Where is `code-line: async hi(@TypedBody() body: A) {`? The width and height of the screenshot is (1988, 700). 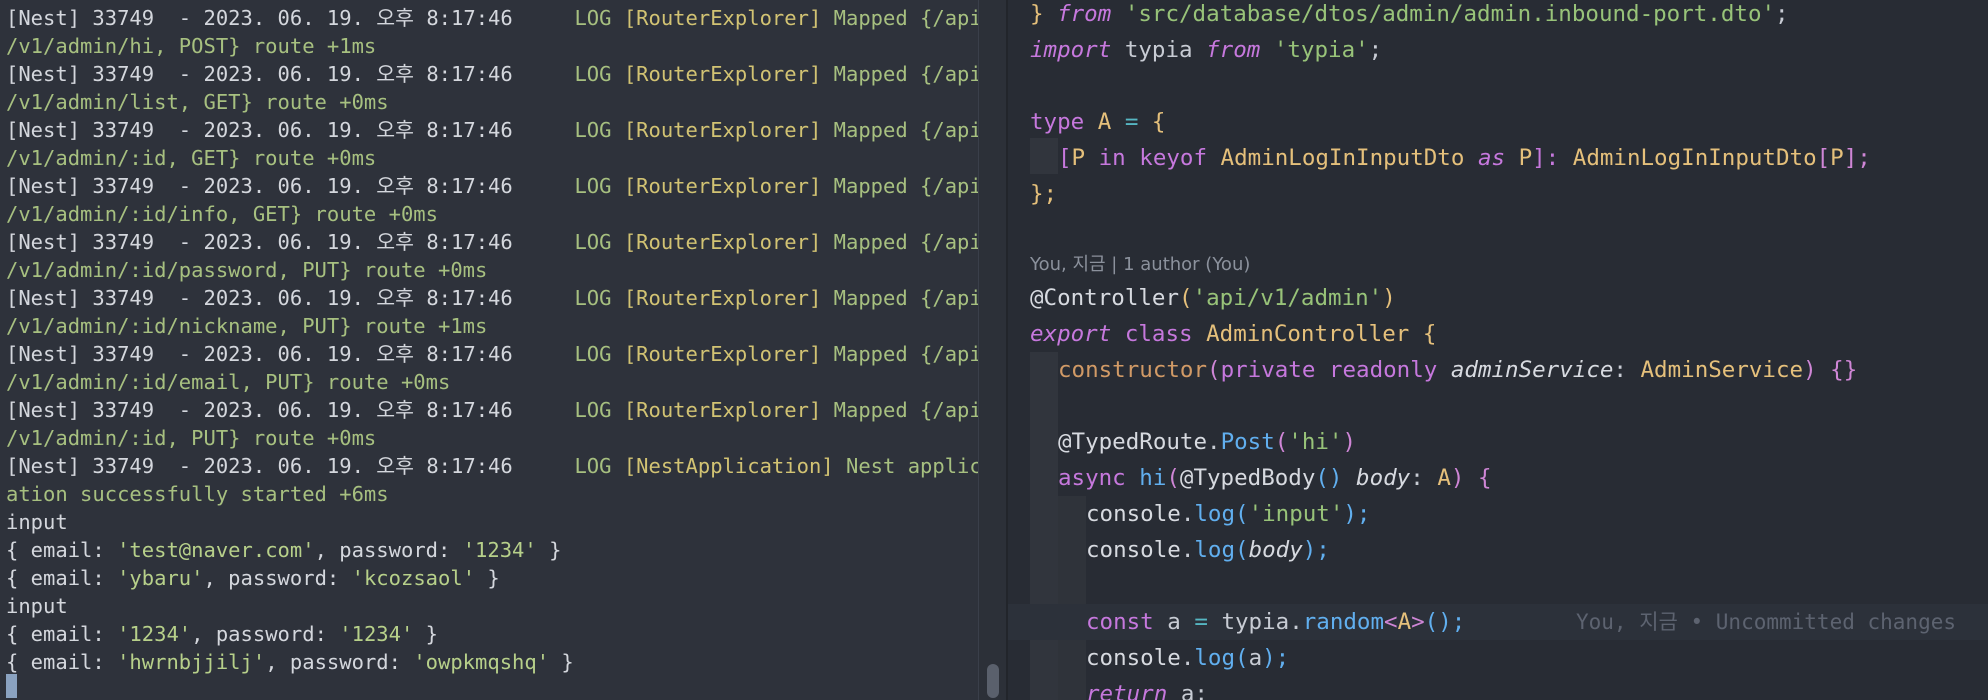 code-line: async hi(@TypedBody() body: A) { is located at coordinates (1275, 478).